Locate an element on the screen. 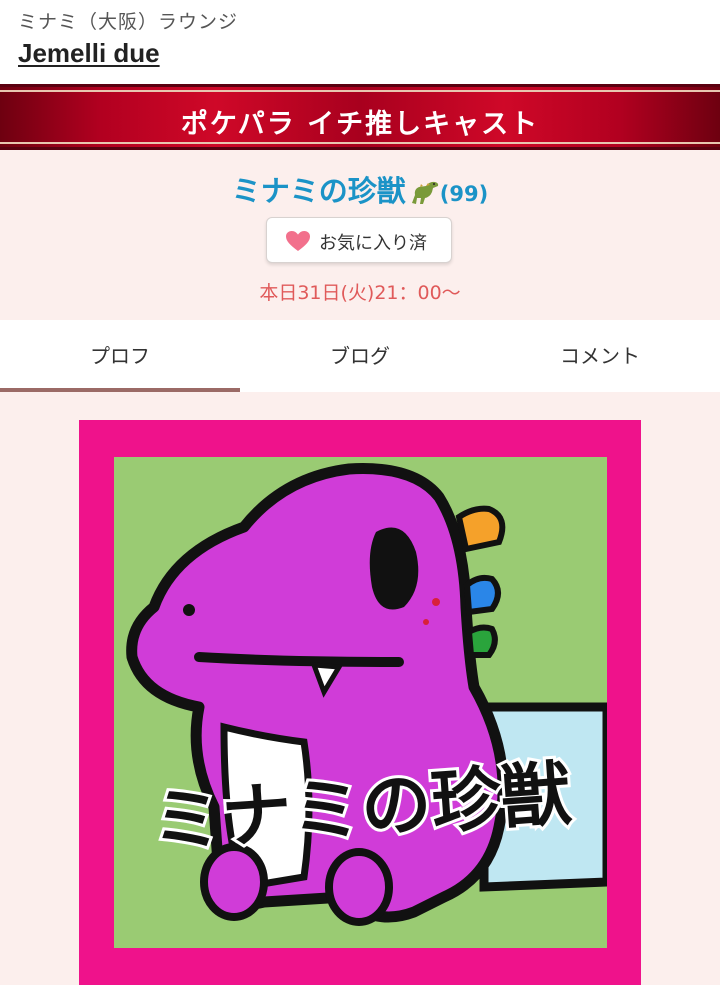 The width and height of the screenshot is (720, 985). recommend-banner: ポケパラ イチ推しキャスト is located at coordinates (360, 117).